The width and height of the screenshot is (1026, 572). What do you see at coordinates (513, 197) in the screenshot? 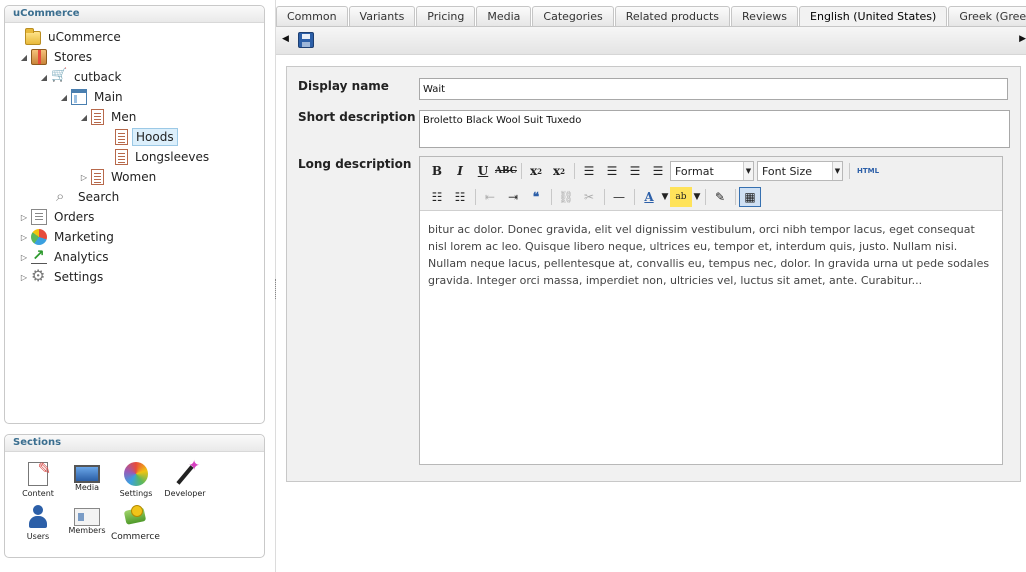
I see `indent-icon: ⇥` at bounding box center [513, 197].